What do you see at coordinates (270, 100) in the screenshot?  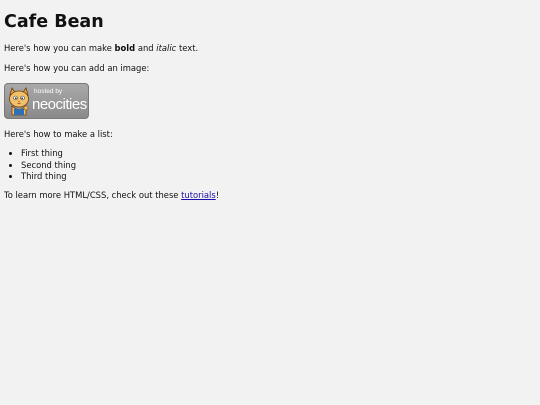 I see `badge-container: hosted by neocities` at bounding box center [270, 100].